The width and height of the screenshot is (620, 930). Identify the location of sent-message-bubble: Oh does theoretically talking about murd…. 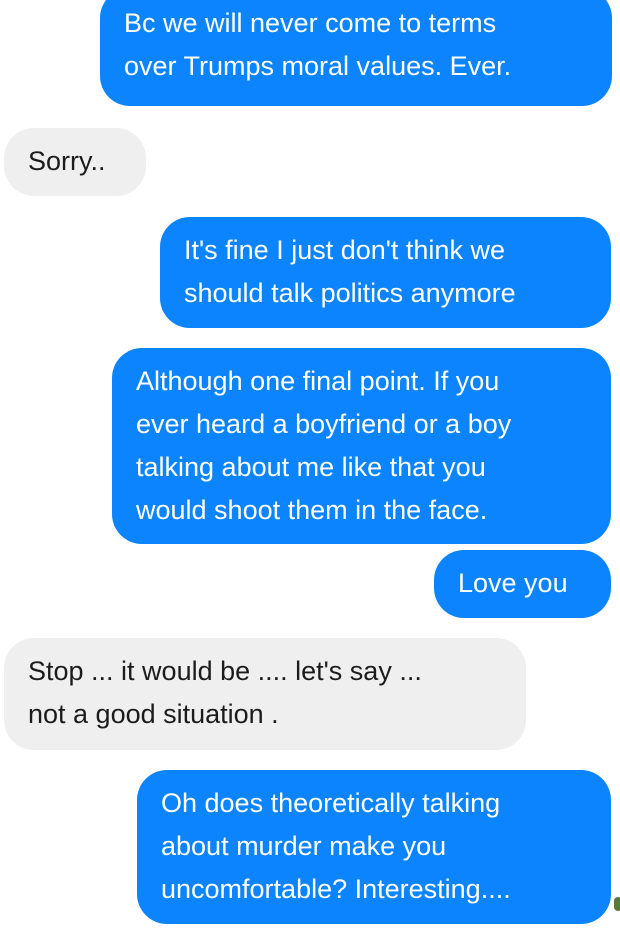
(374, 847).